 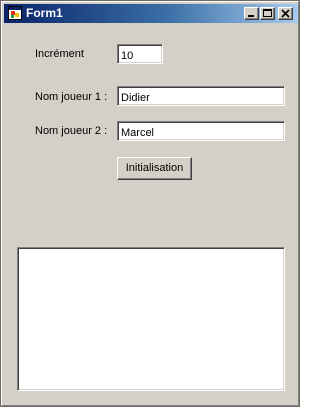 What do you see at coordinates (140, 54) in the screenshot?
I see `increment-input` at bounding box center [140, 54].